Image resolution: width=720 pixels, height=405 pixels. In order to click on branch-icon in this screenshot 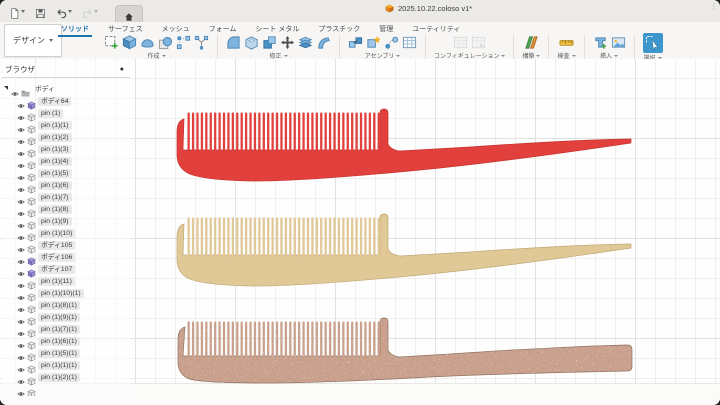, I will do `click(201, 42)`.